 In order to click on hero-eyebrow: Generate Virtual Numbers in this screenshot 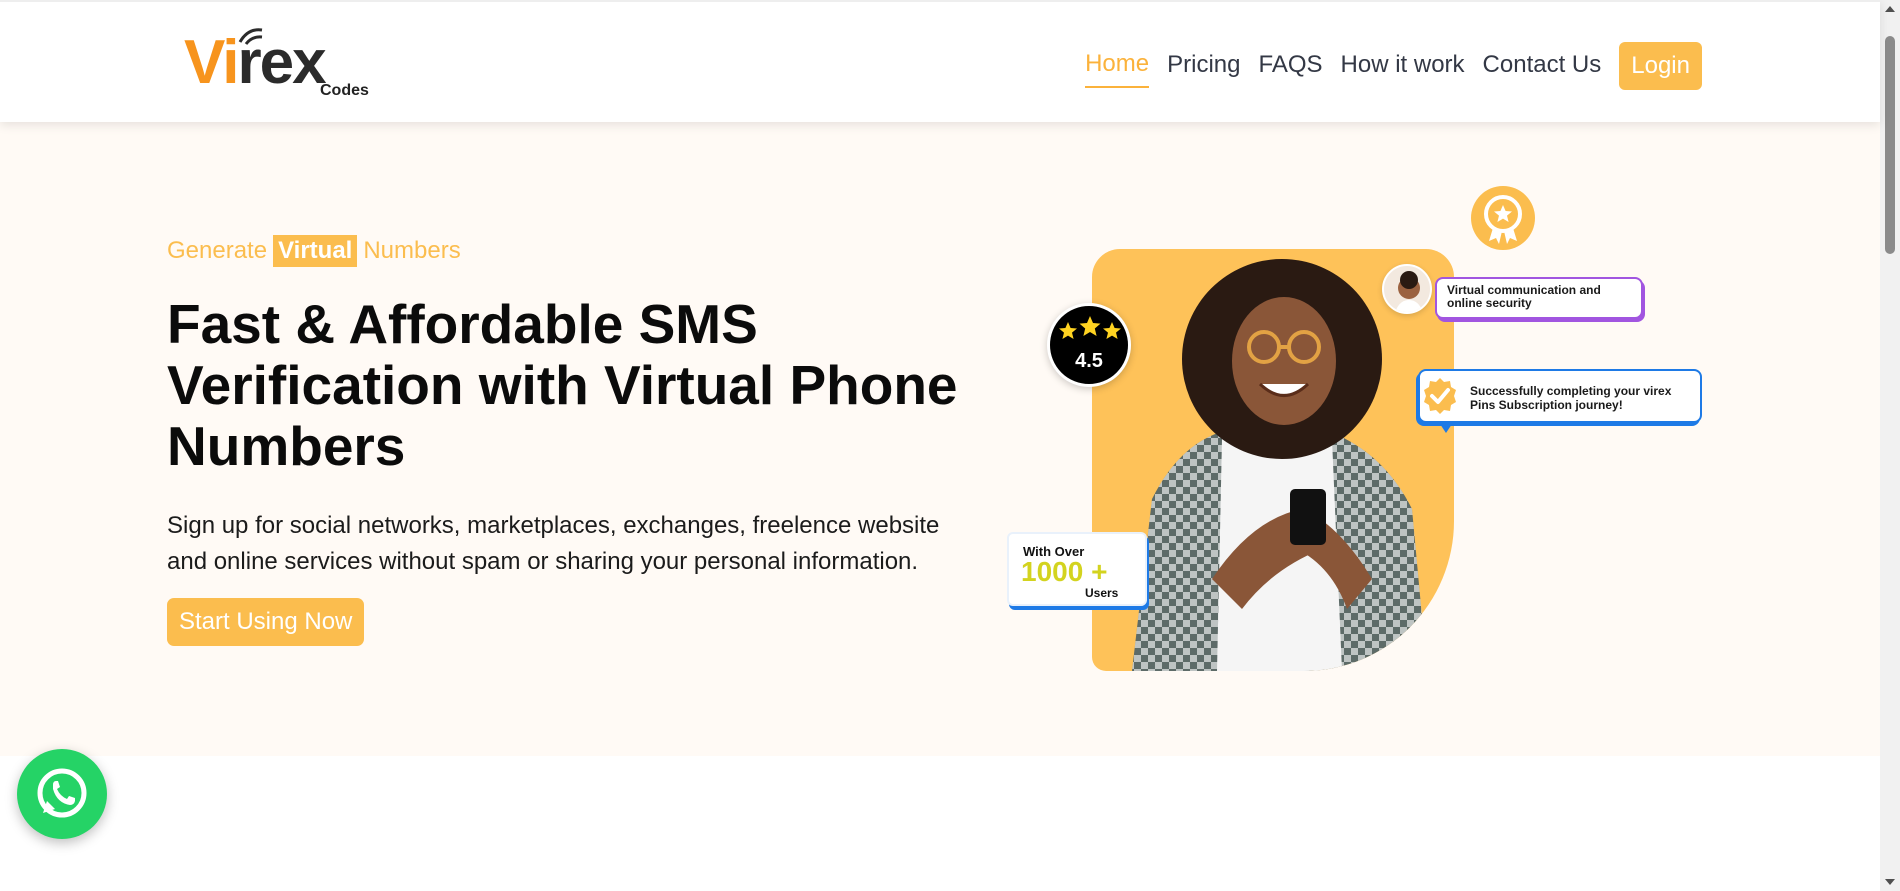, I will do `click(314, 251)`.